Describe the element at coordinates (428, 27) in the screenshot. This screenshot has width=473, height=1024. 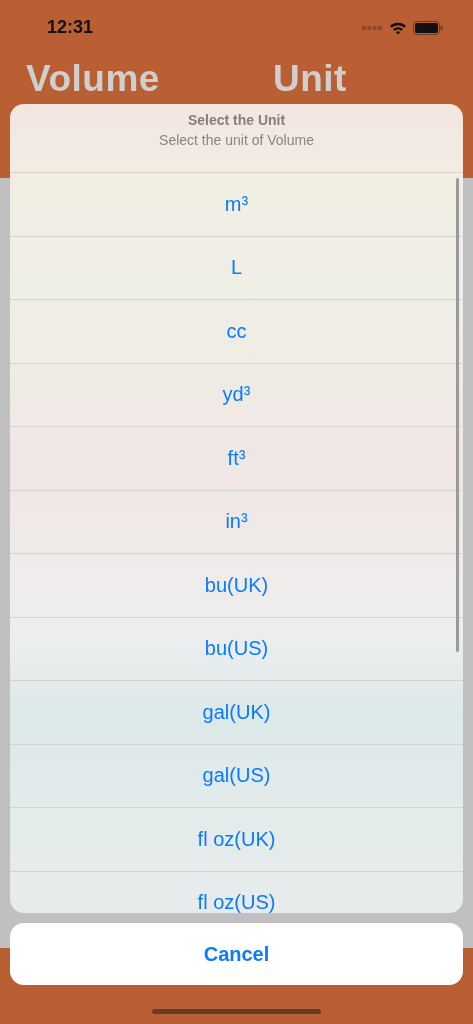
I see `battery-icon` at that location.